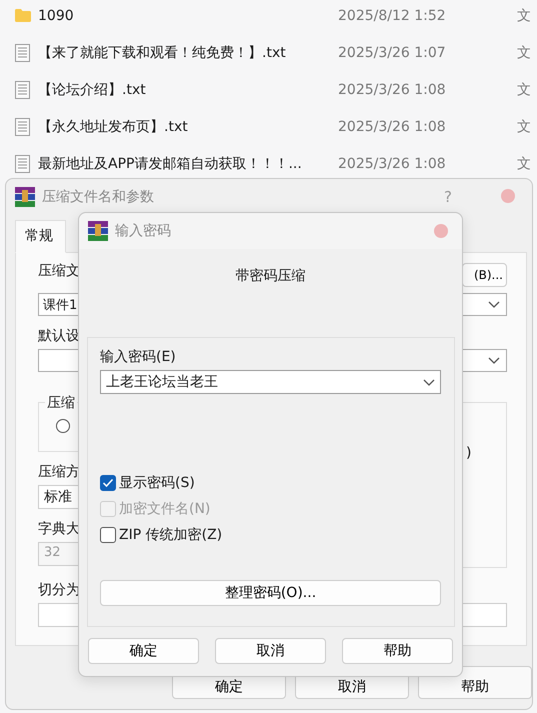 The height and width of the screenshot is (713, 537). What do you see at coordinates (59, 472) in the screenshot?
I see `field-label: 压缩方` at bounding box center [59, 472].